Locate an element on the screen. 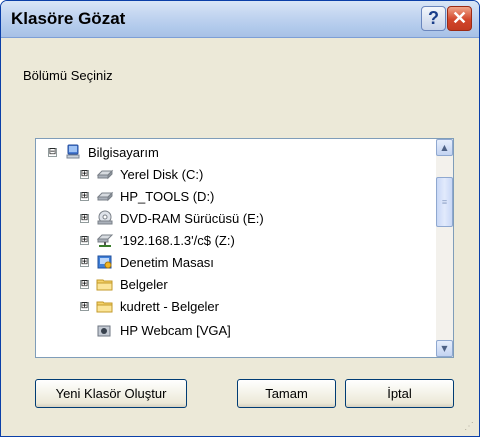 This screenshot has height=437, width=480. tree-item-label: HP_TOOLS (D:) is located at coordinates (167, 196).